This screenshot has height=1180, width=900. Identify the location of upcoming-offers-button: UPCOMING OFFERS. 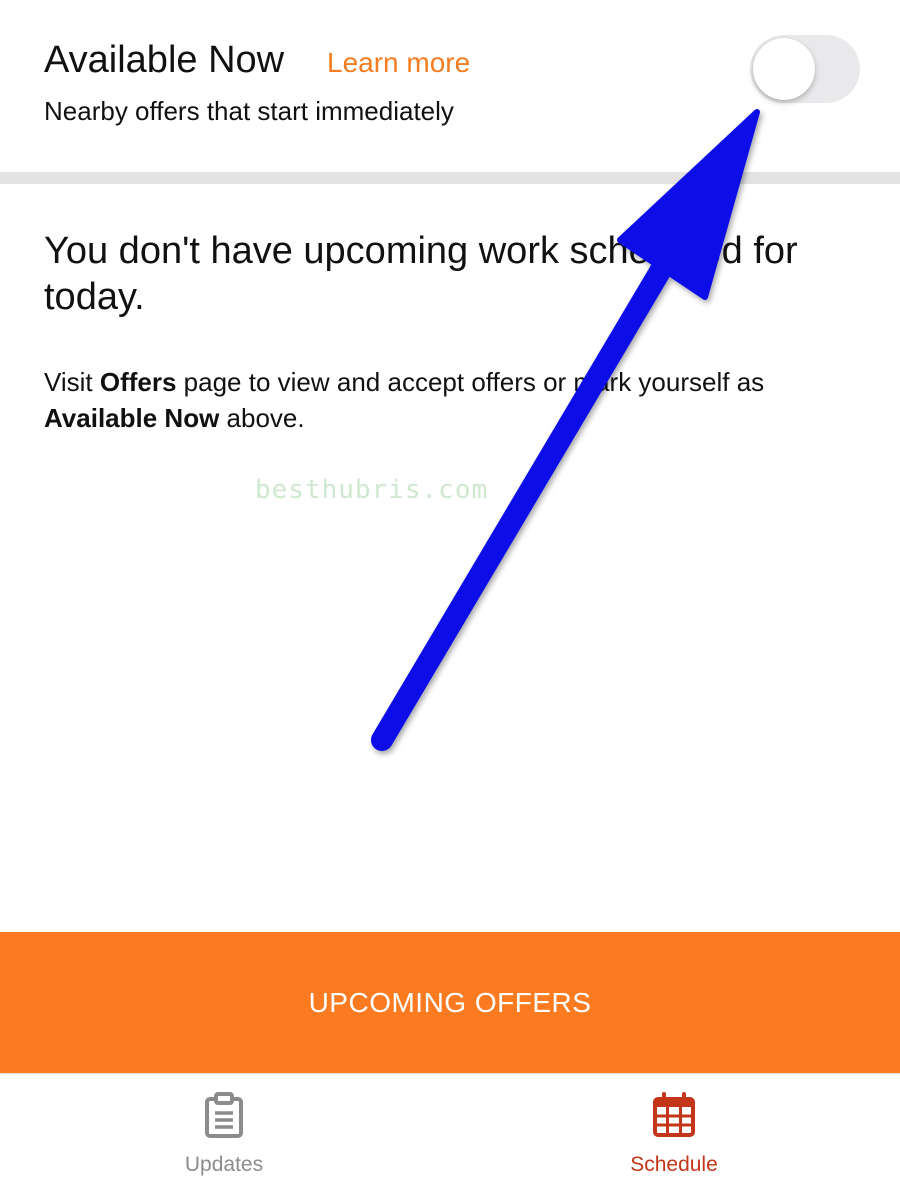
(450, 1002).